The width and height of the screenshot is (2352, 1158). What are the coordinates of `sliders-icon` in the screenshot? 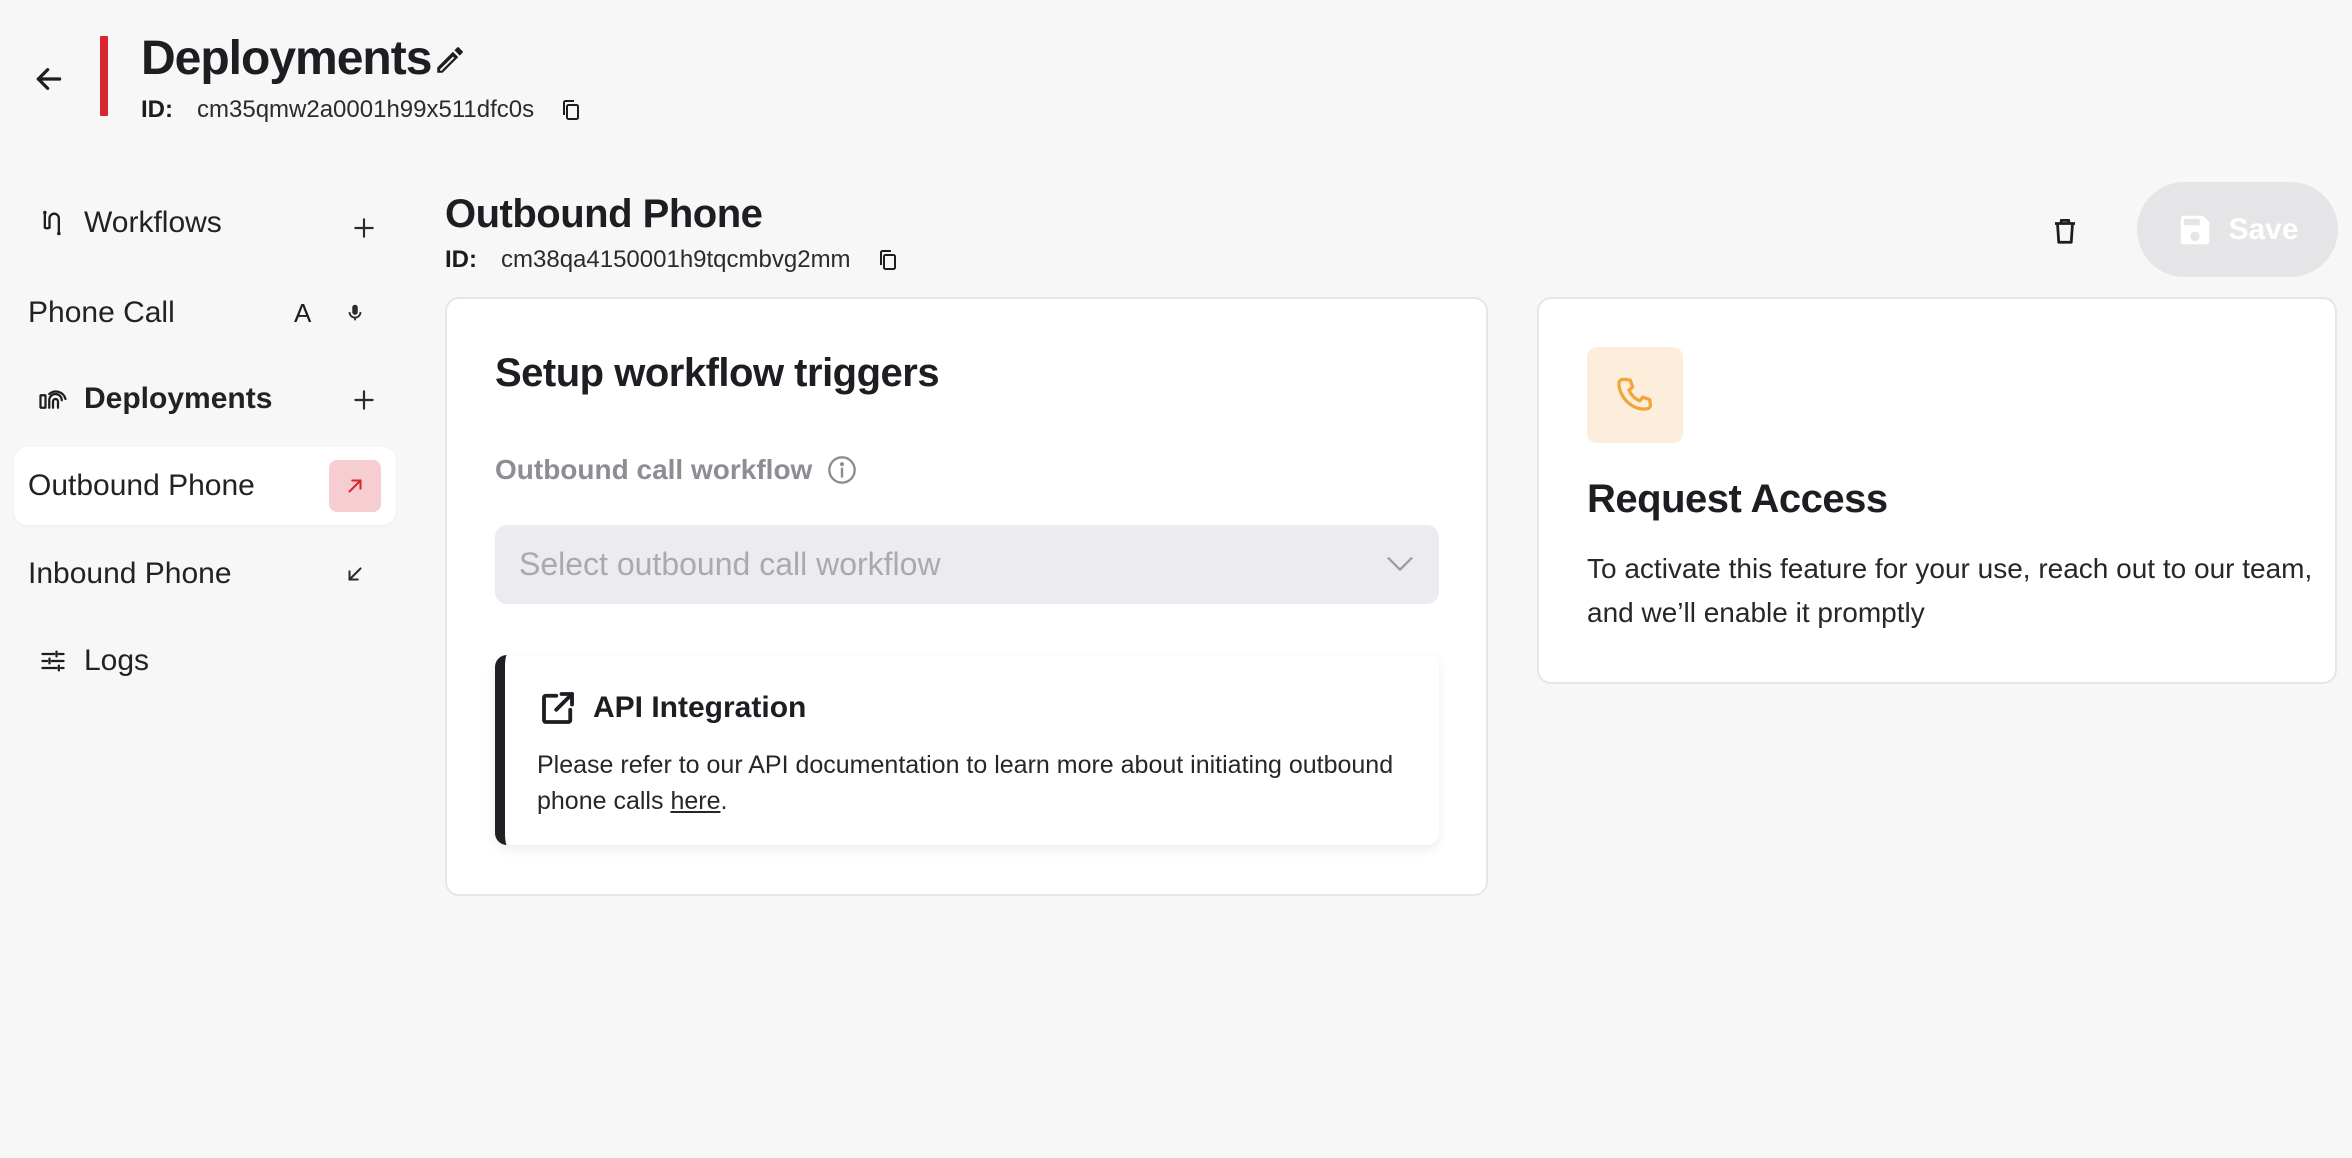 It's located at (53, 661).